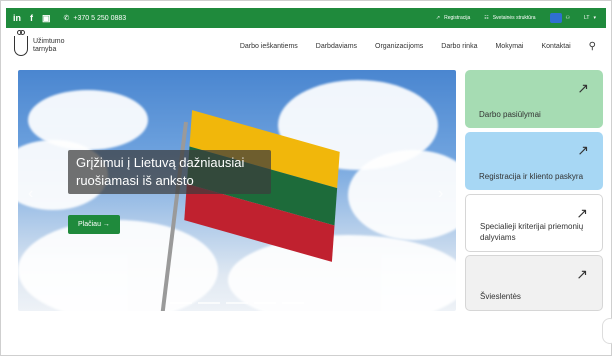  What do you see at coordinates (21, 43) in the screenshot?
I see `logo-icon` at bounding box center [21, 43].